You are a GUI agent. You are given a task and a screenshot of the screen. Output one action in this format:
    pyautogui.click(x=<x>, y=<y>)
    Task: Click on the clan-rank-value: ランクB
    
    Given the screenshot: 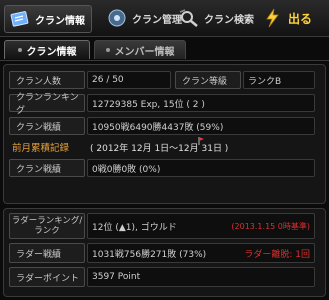 What is the action you would take?
    pyautogui.click(x=279, y=80)
    